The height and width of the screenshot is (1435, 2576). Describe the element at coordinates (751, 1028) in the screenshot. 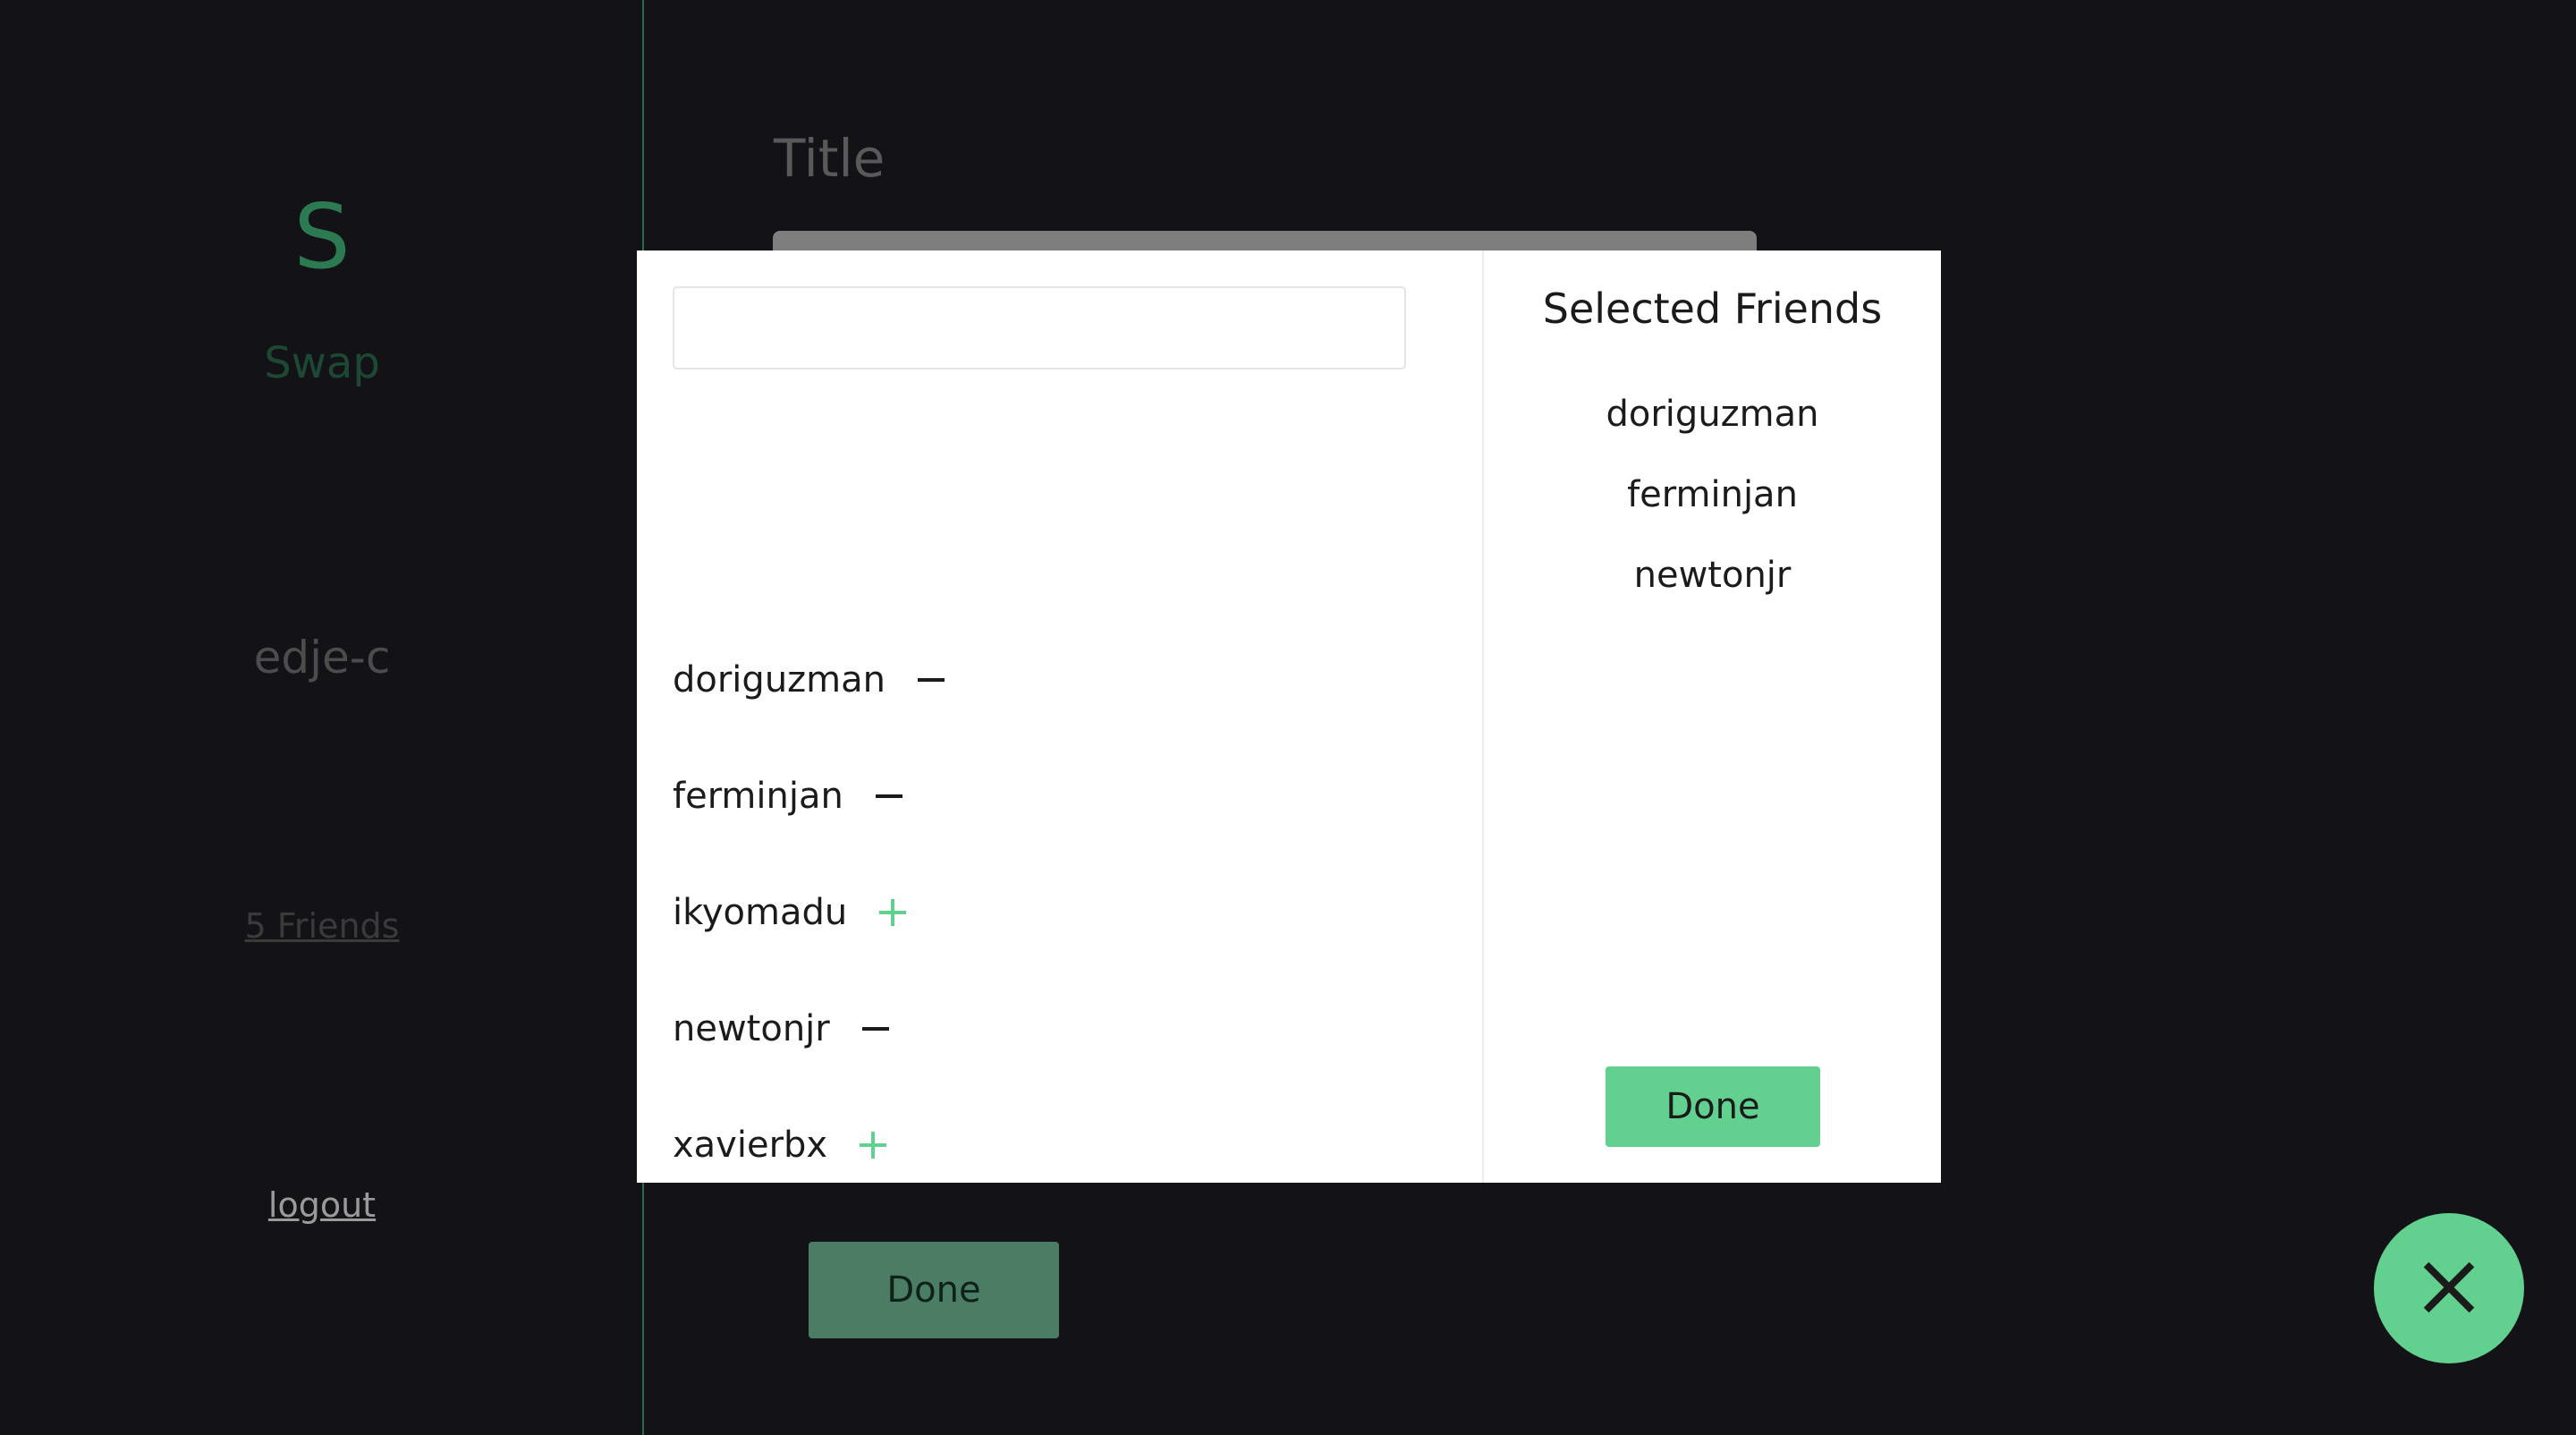

I see `friend-name: newtonjr` at that location.